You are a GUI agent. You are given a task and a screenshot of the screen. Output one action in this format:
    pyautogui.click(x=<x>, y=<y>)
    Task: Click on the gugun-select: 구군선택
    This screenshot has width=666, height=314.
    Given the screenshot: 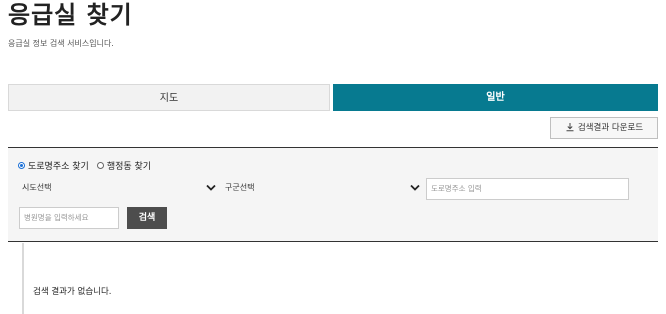 What is the action you would take?
    pyautogui.click(x=323, y=188)
    